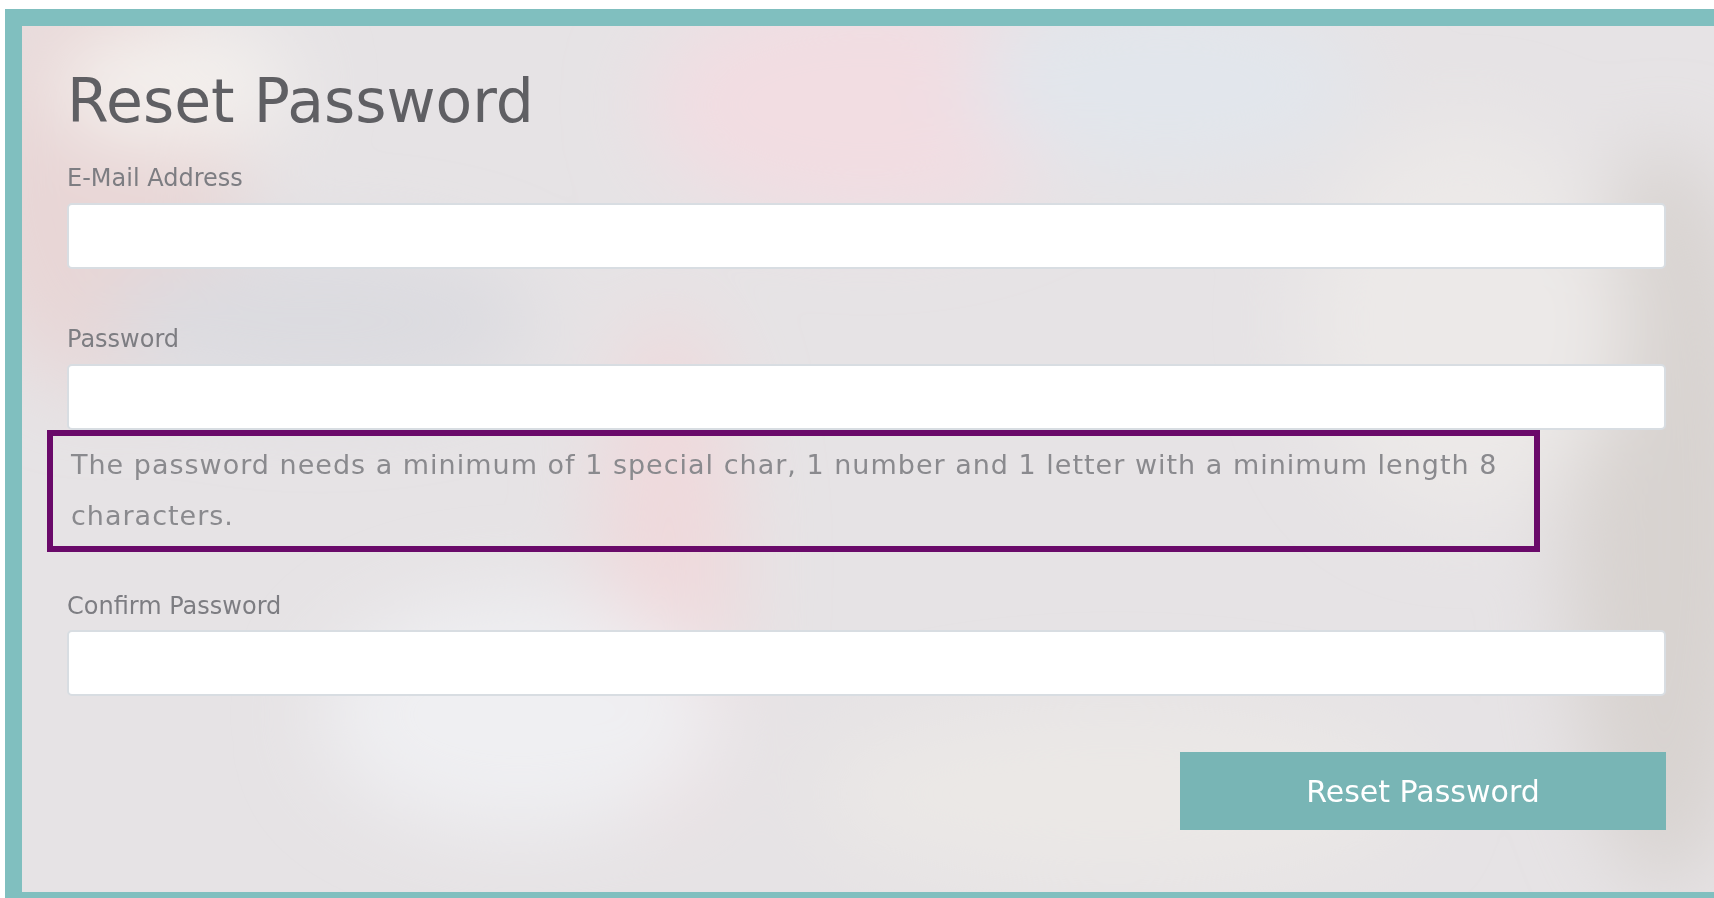 This screenshot has width=1714, height=898. Describe the element at coordinates (784, 489) in the screenshot. I see `password-hint: The password needs a minimum of 1 special char, 1 number and 1 letter with a minimum length 8 characters.` at that location.